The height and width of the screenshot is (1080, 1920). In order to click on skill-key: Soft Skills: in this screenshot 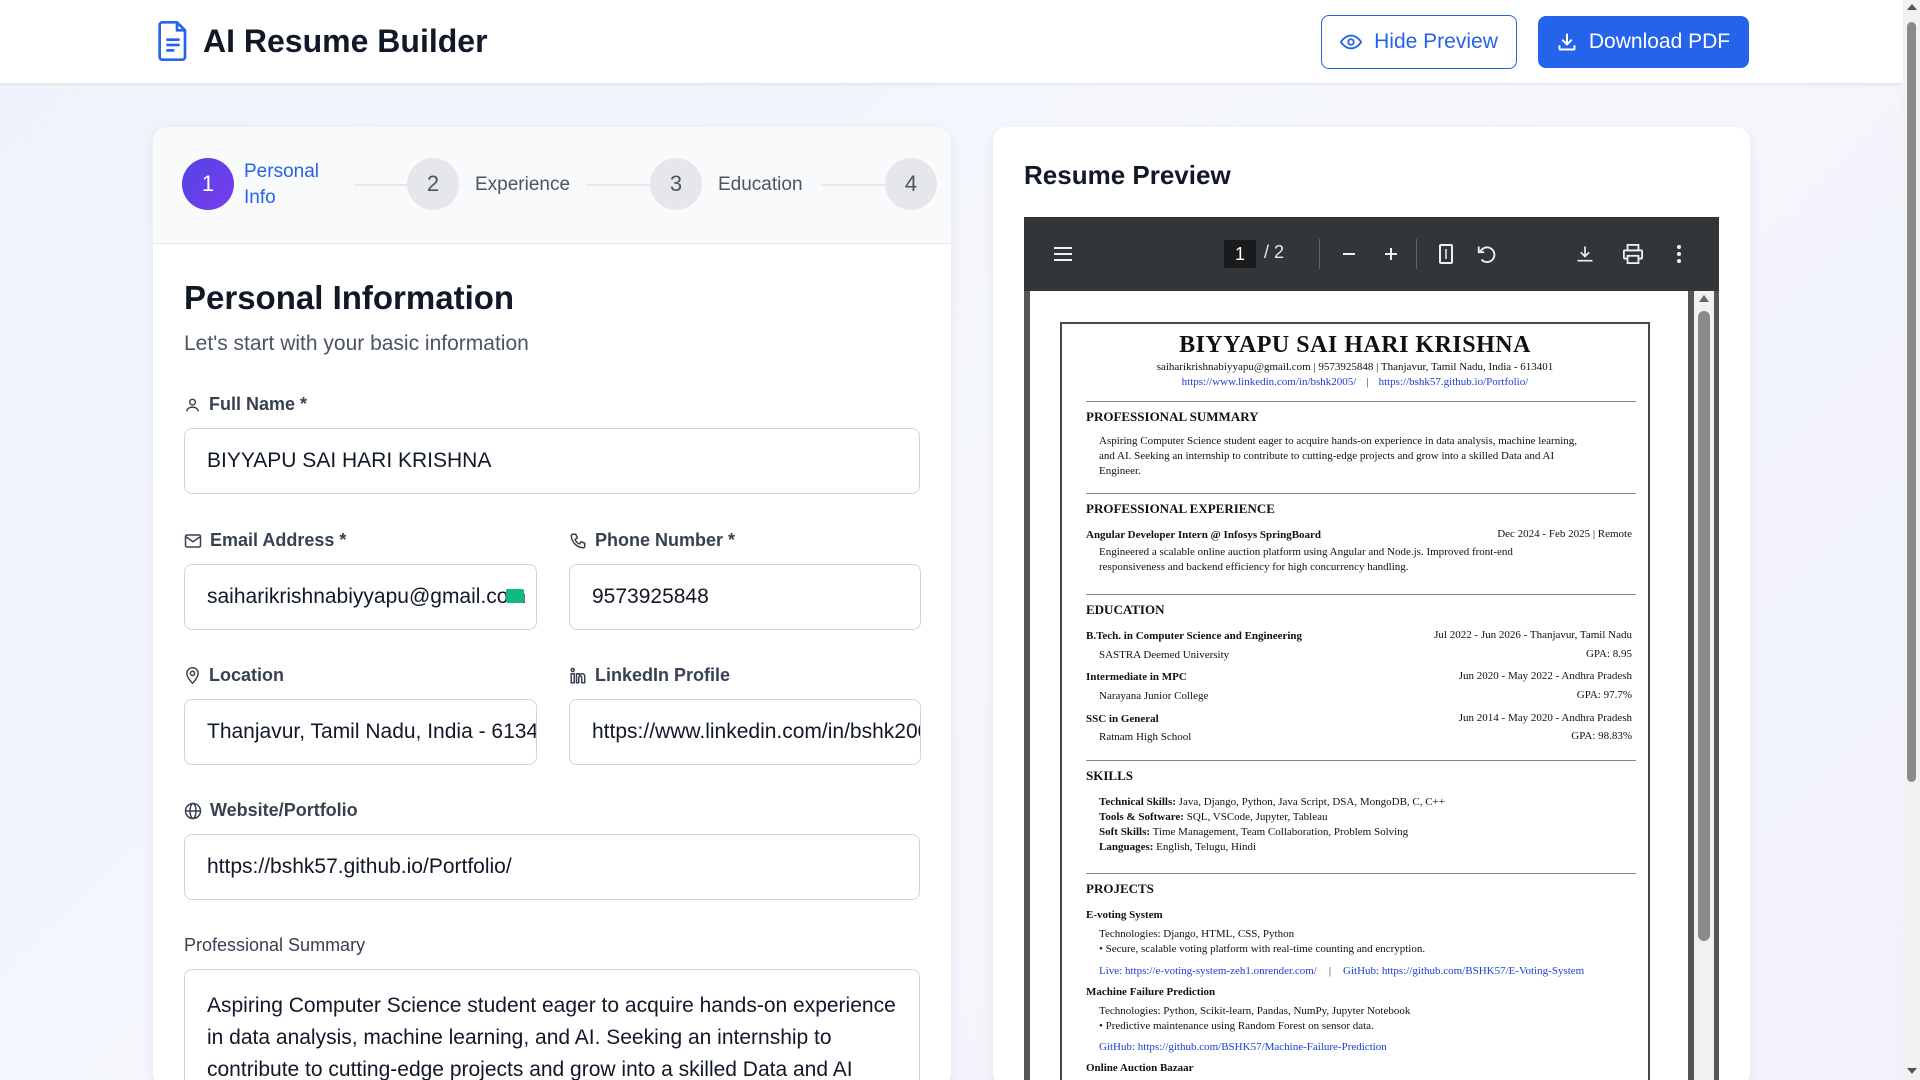, I will do `click(1125, 832)`.